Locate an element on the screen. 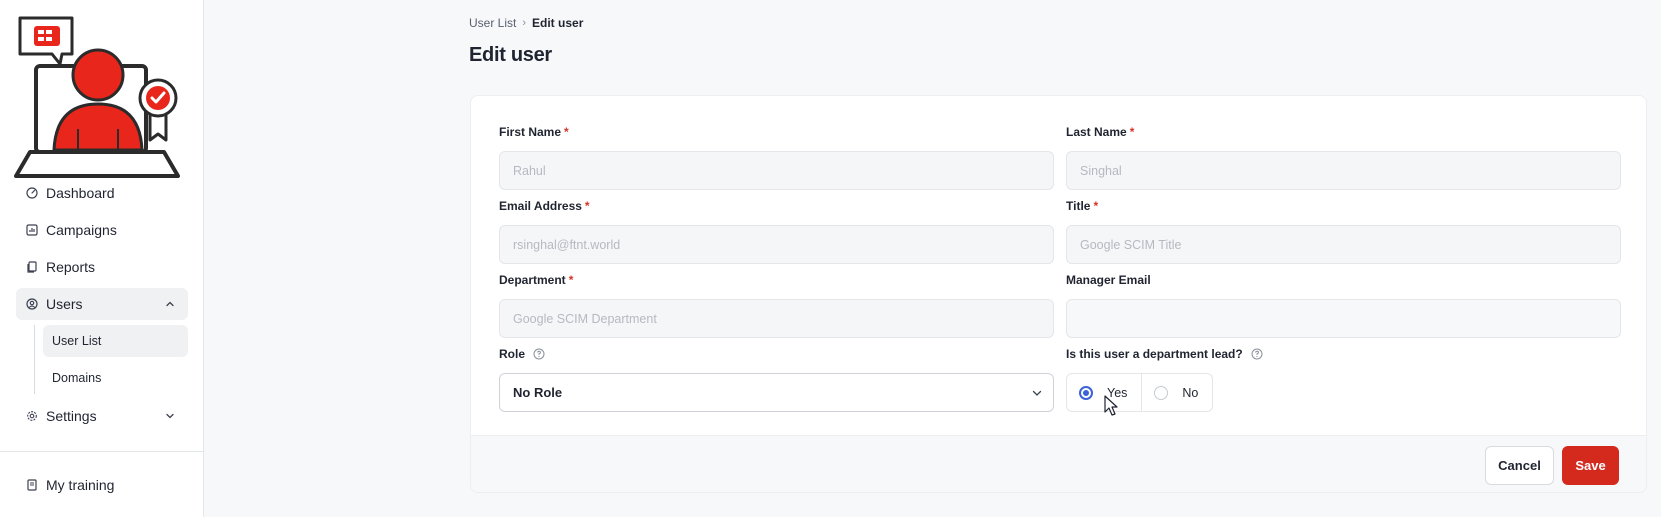 The image size is (1661, 517). role-select: No Role is located at coordinates (776, 392).